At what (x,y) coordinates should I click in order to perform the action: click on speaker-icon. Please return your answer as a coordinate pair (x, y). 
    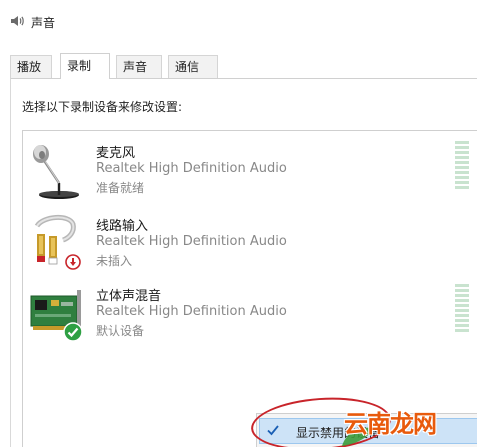
    Looking at the image, I should click on (17, 21).